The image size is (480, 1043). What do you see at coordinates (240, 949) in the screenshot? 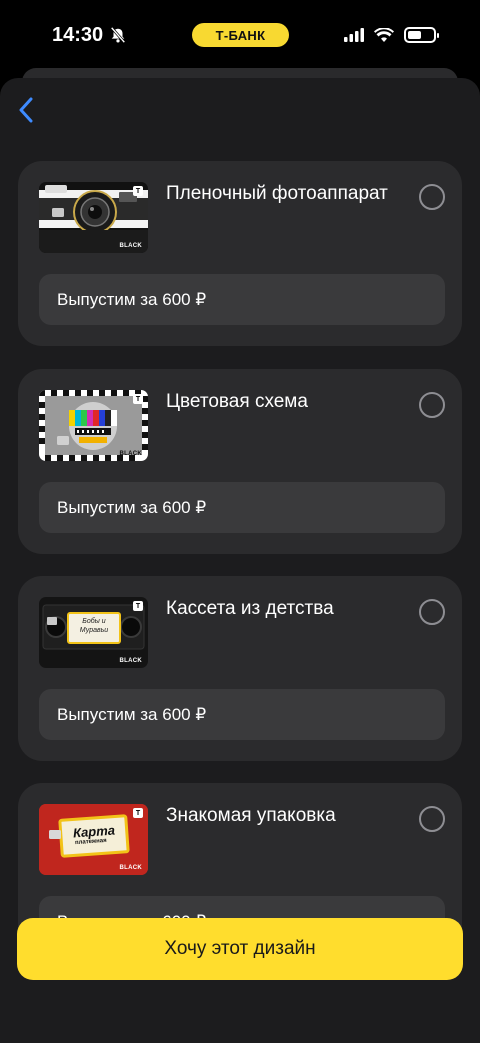
I see `want-this-design-button: Хочу этот дизайн` at bounding box center [240, 949].